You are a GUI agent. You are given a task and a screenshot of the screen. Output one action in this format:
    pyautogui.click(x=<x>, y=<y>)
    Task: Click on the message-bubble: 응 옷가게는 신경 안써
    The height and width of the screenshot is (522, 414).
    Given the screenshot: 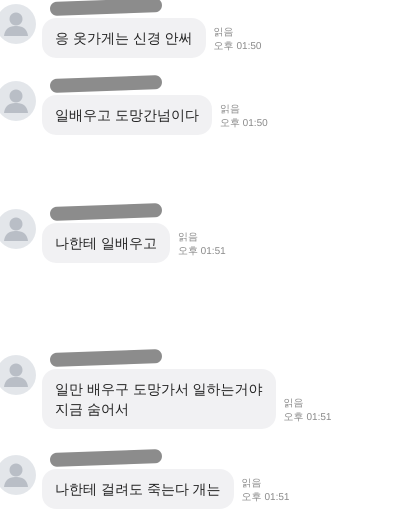 What is the action you would take?
    pyautogui.click(x=124, y=38)
    